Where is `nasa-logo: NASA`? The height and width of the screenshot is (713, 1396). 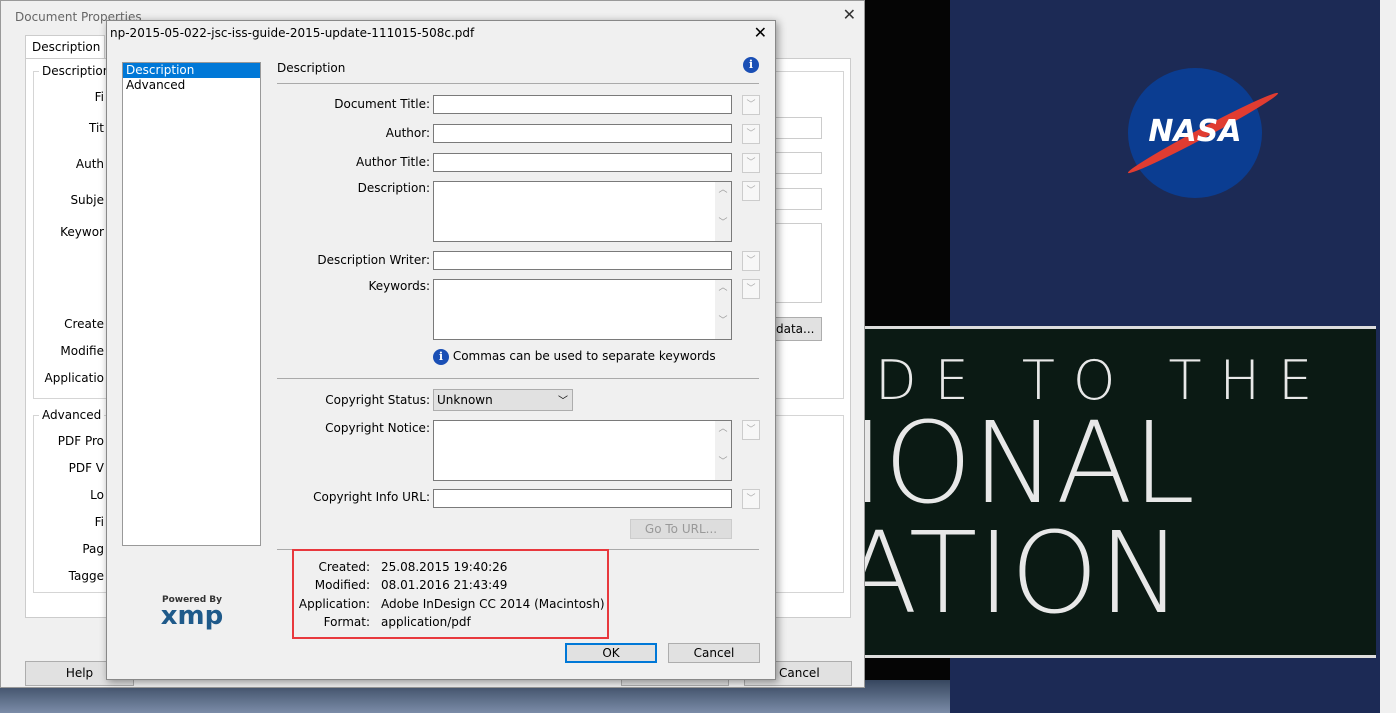 nasa-logo: NASA is located at coordinates (1203, 133).